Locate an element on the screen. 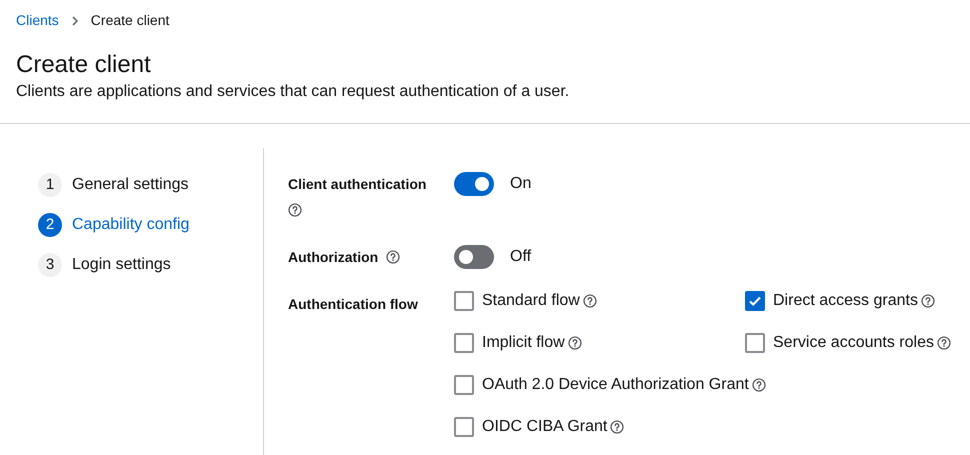  wizard-step: 1 General settings is located at coordinates (150, 185).